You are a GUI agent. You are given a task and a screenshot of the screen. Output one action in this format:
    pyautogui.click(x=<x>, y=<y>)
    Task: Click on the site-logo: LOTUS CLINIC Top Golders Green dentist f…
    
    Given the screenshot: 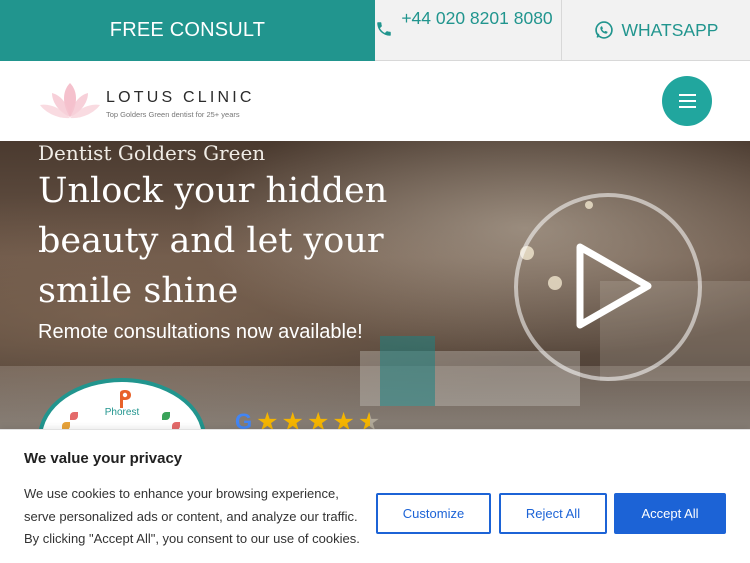 What is the action you would take?
    pyautogui.click(x=153, y=101)
    